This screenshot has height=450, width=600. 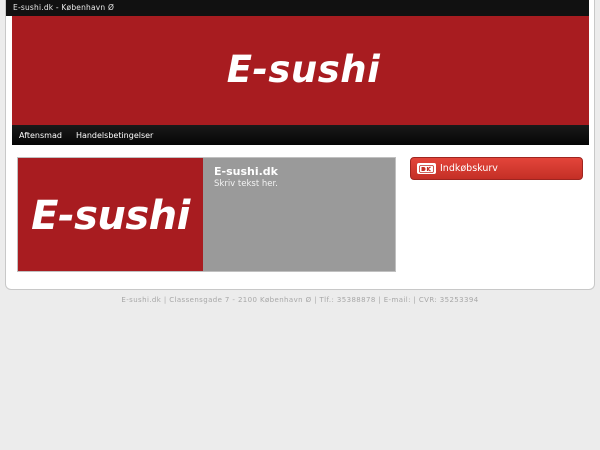 I want to click on cart-button: Indkøbskurv, so click(x=496, y=168).